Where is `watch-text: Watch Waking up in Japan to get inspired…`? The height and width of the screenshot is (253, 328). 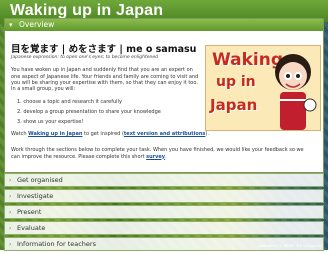
watch-text: Watch Waking up in Japan to get inspired… is located at coordinates (110, 134).